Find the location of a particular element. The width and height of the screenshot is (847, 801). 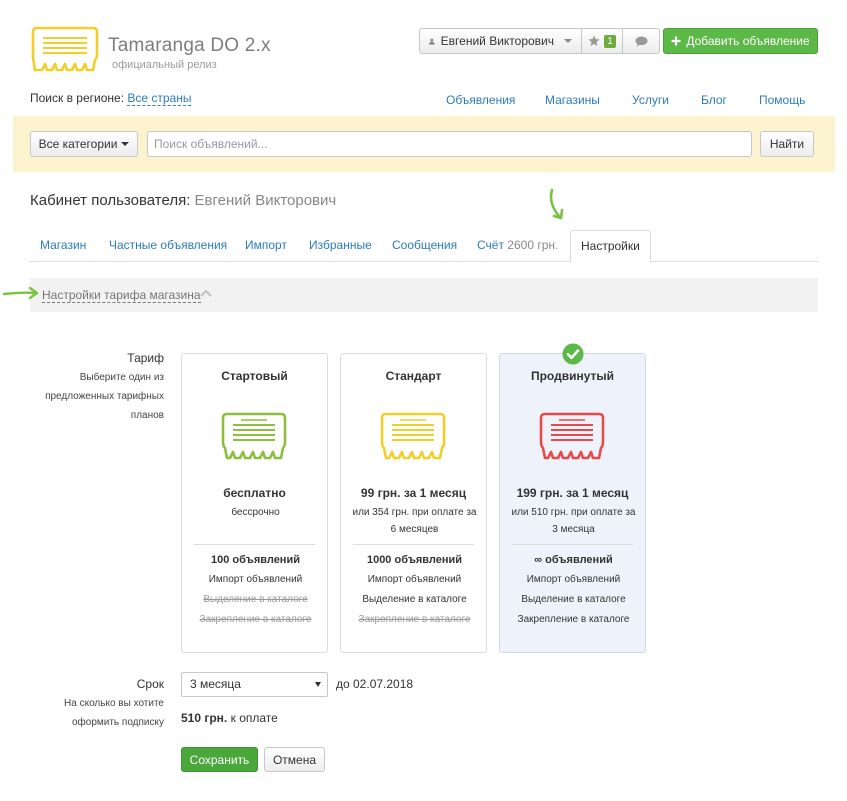

term-value: 3 месяца is located at coordinates (215, 684).